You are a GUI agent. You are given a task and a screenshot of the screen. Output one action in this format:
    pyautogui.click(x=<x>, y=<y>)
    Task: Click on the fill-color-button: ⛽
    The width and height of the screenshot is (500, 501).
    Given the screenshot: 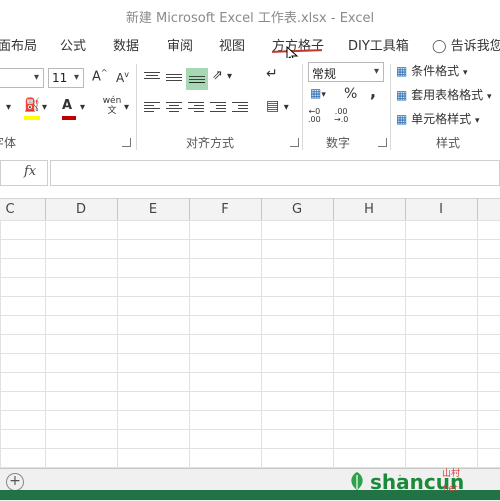 What is the action you would take?
    pyautogui.click(x=32, y=109)
    